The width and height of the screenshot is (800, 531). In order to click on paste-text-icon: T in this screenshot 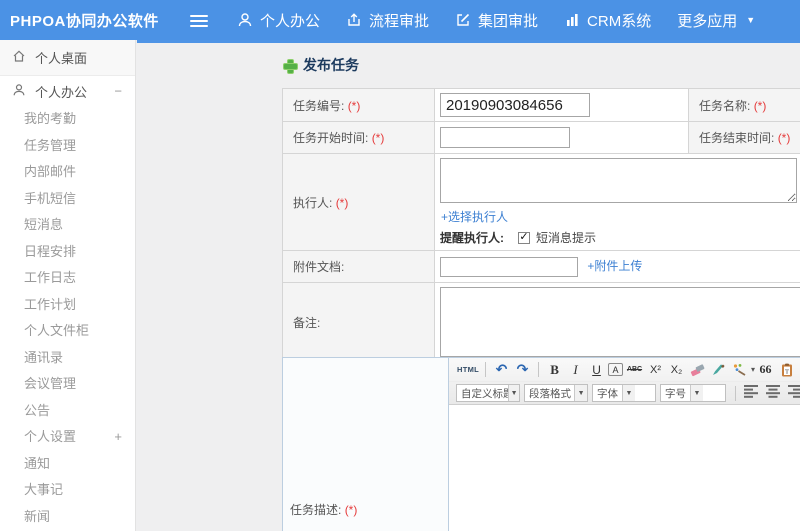, I will do `click(786, 370)`.